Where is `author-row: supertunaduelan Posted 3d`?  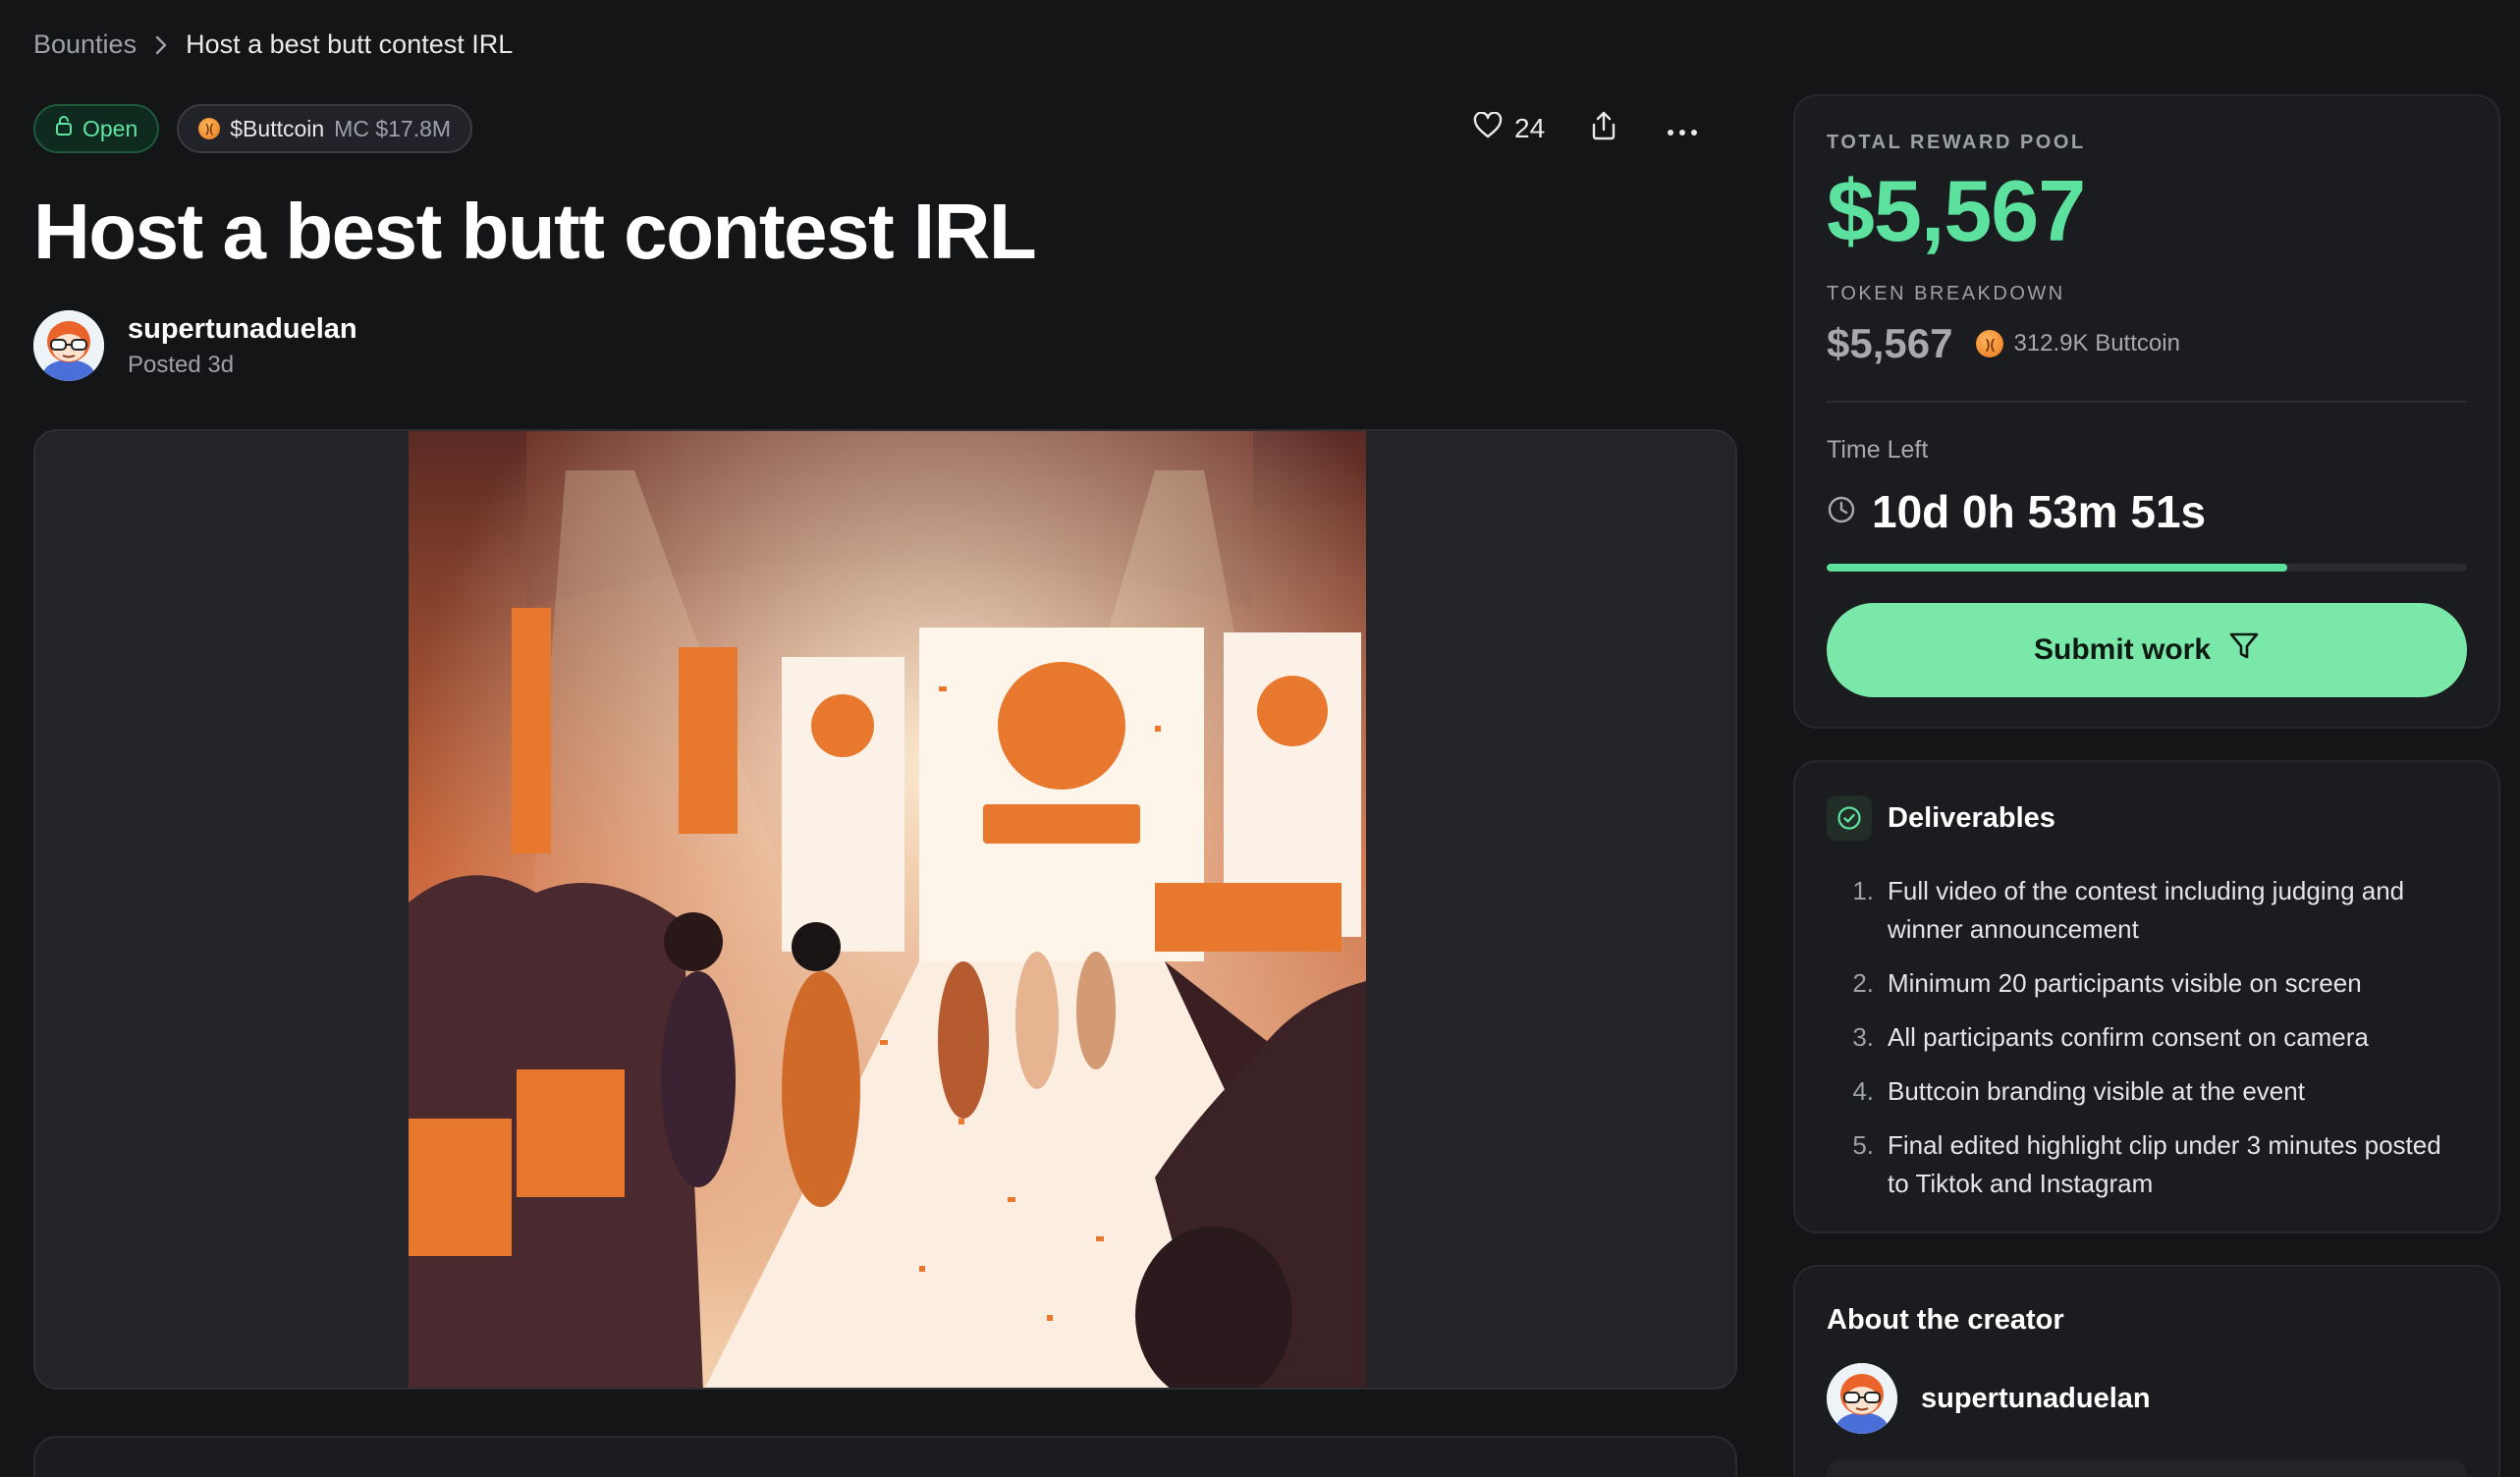 author-row: supertunaduelan Posted 3d is located at coordinates (195, 345).